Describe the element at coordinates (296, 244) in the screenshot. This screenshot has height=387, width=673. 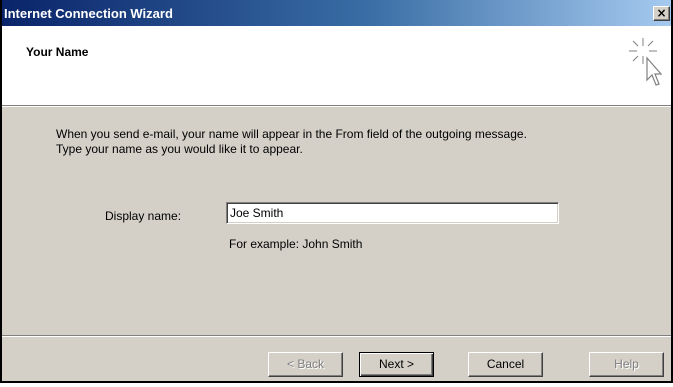
I see `example-hint: For example: John Smith` at that location.